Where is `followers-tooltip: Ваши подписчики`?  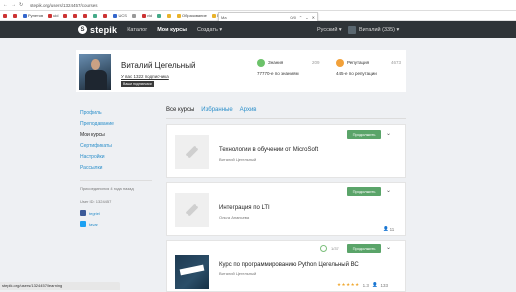 followers-tooltip: Ваши подписчики is located at coordinates (137, 84).